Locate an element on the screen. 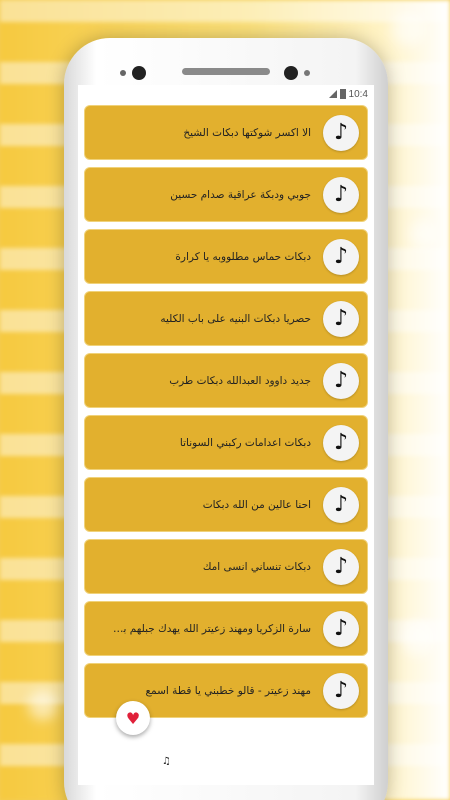  list-item: دبكات اعدامات ركبني السوناتا ♪ is located at coordinates (226, 442).